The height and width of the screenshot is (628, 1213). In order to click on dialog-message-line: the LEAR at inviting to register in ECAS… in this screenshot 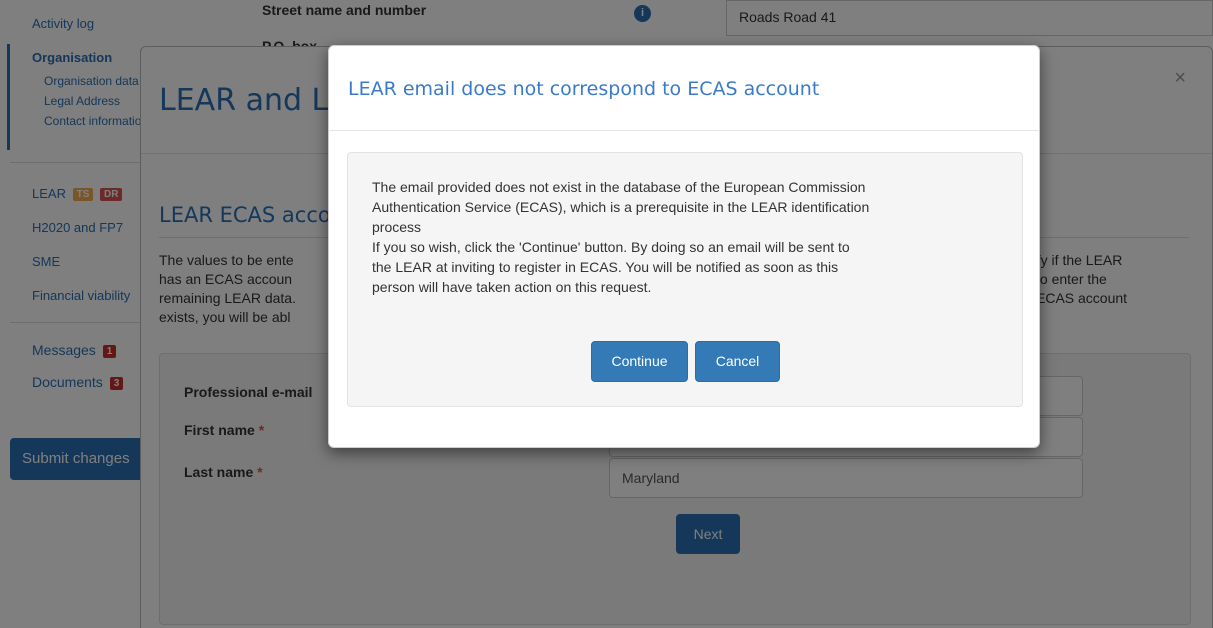, I will do `click(605, 267)`.